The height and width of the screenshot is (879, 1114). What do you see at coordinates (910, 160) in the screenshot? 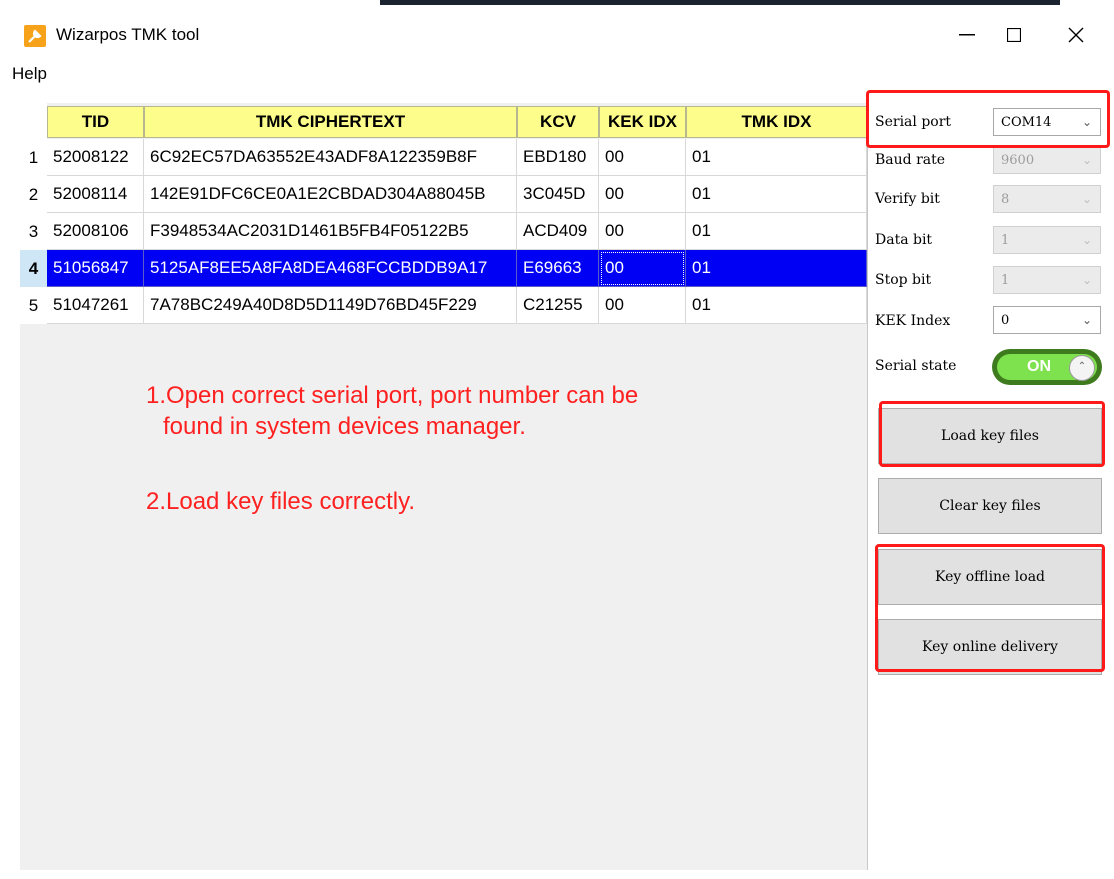
I see `baud-rate-label: Baud rate` at bounding box center [910, 160].